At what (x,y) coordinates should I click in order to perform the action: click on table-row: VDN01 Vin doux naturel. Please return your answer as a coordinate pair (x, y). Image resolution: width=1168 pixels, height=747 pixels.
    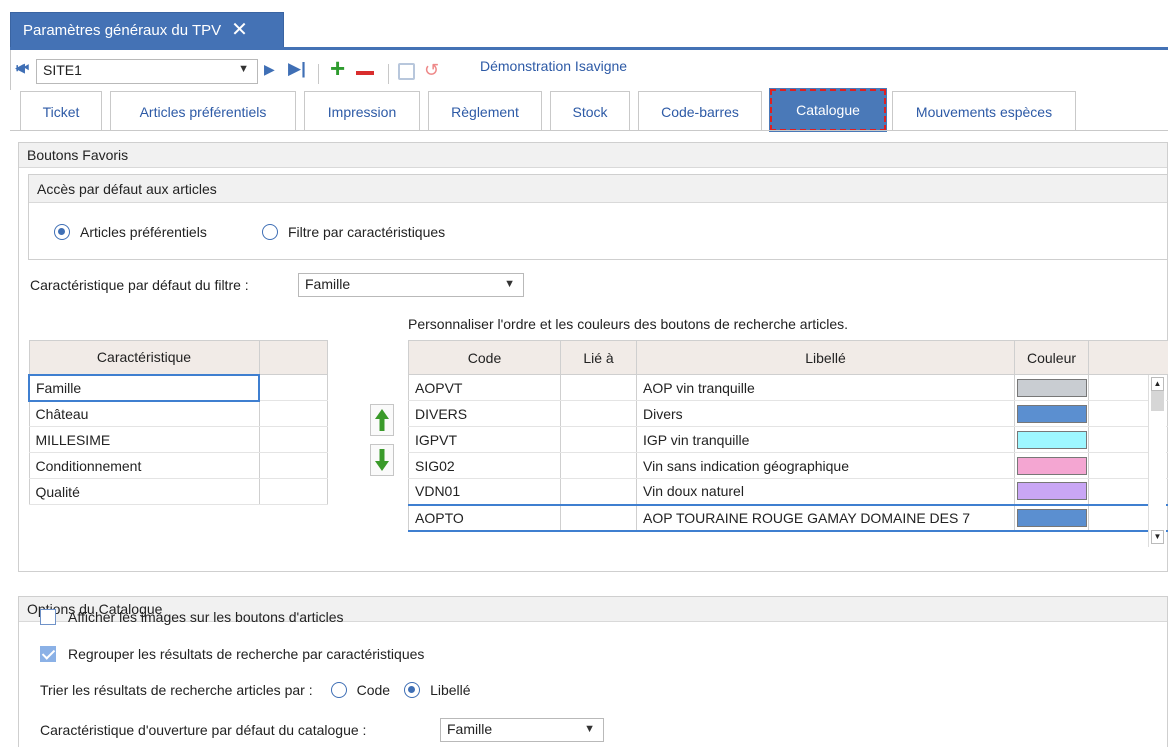
    Looking at the image, I should click on (788, 491).